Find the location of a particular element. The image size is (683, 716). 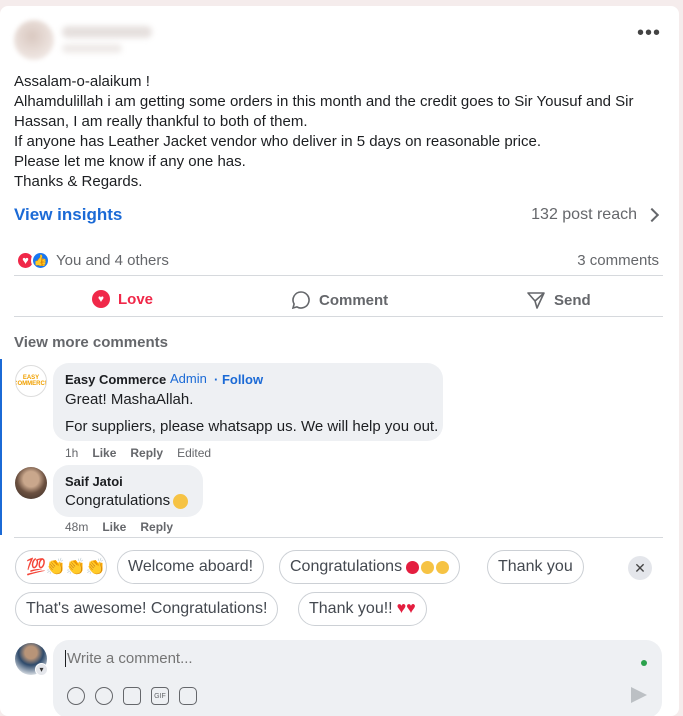

admin-badge: Admin is located at coordinates (188, 378).